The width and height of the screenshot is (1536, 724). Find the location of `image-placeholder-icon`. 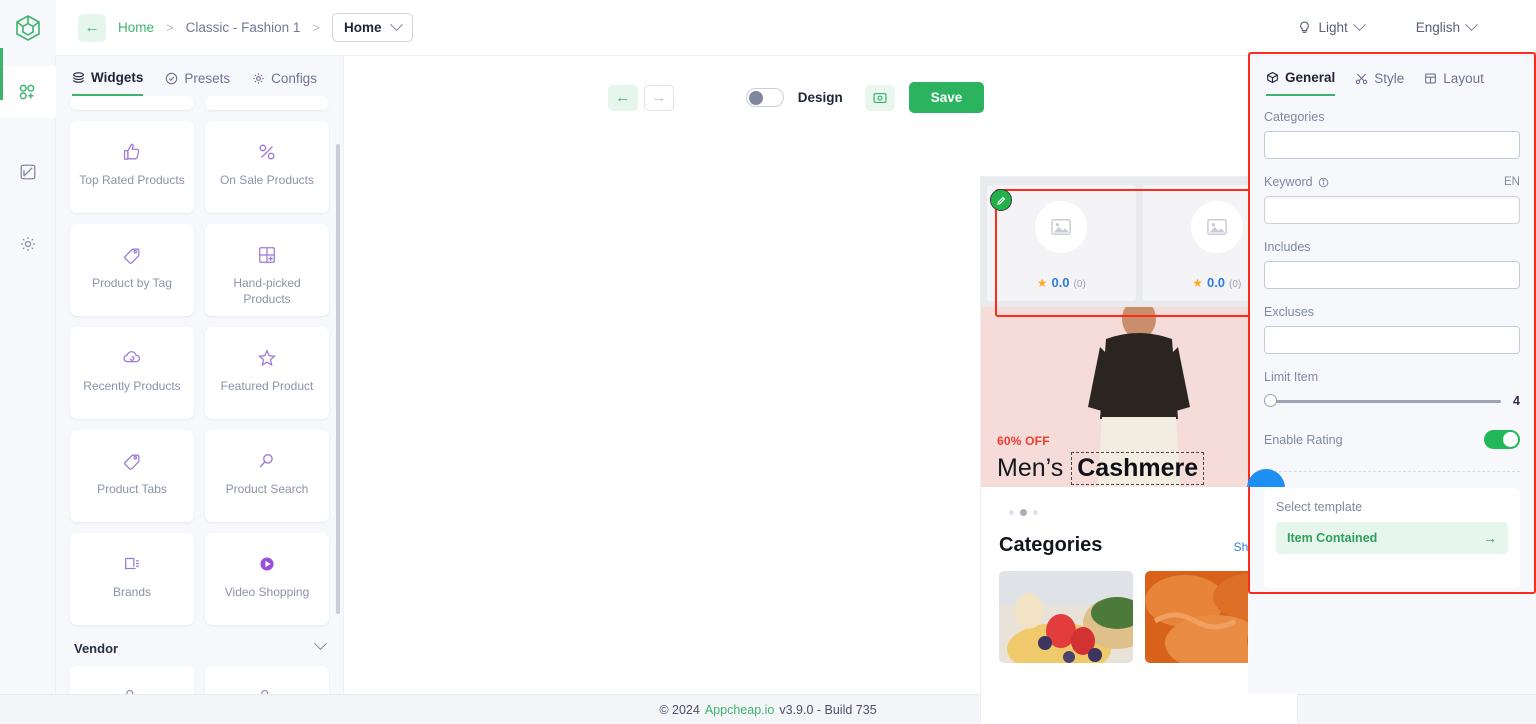

image-placeholder-icon is located at coordinates (1061, 227).